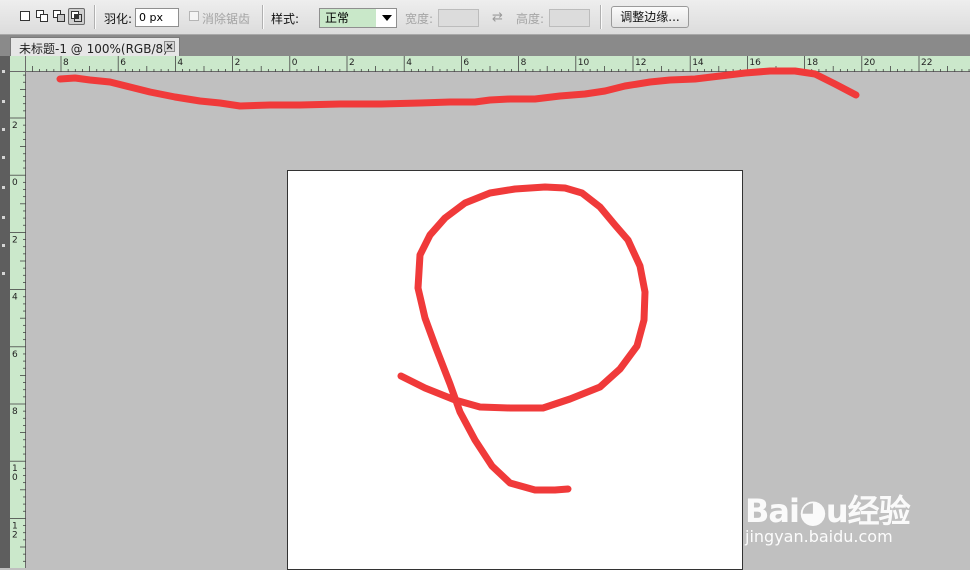  What do you see at coordinates (819, 536) in the screenshot?
I see `watermark-url: jingyan.baidu.com` at bounding box center [819, 536].